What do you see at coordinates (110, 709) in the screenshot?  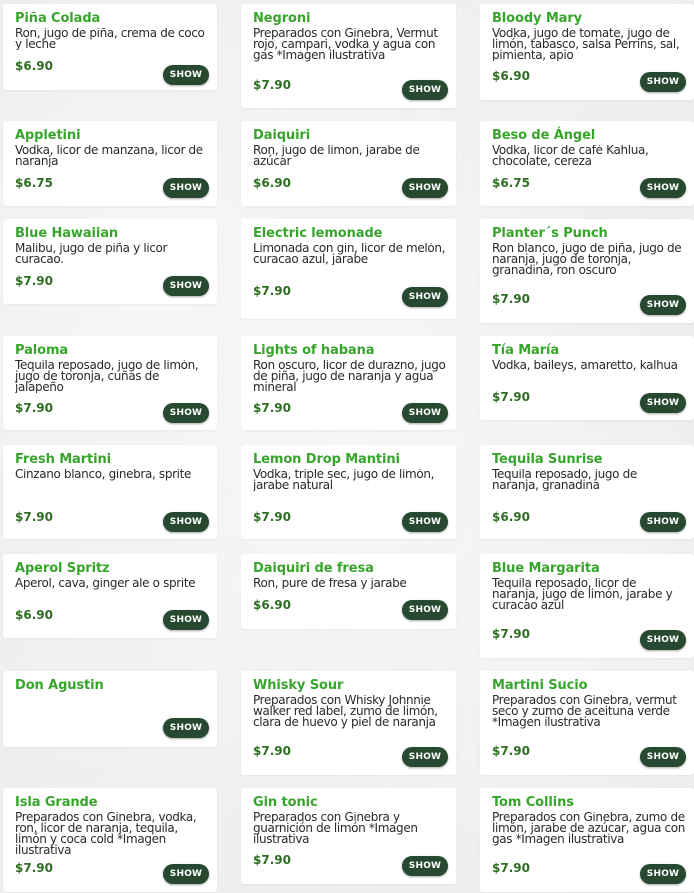 I see `menu-item-card: Don Agustin SHOW` at bounding box center [110, 709].